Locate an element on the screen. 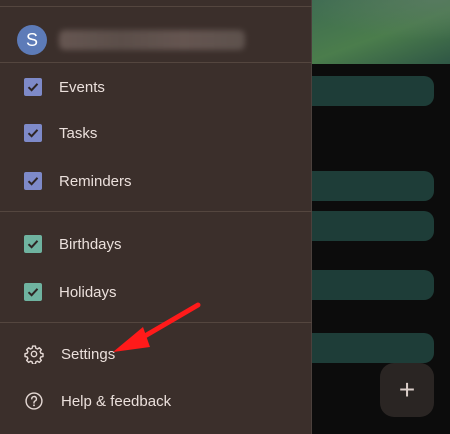 The height and width of the screenshot is (434, 450). calendar-item-tasks: Tasks is located at coordinates (60, 133).